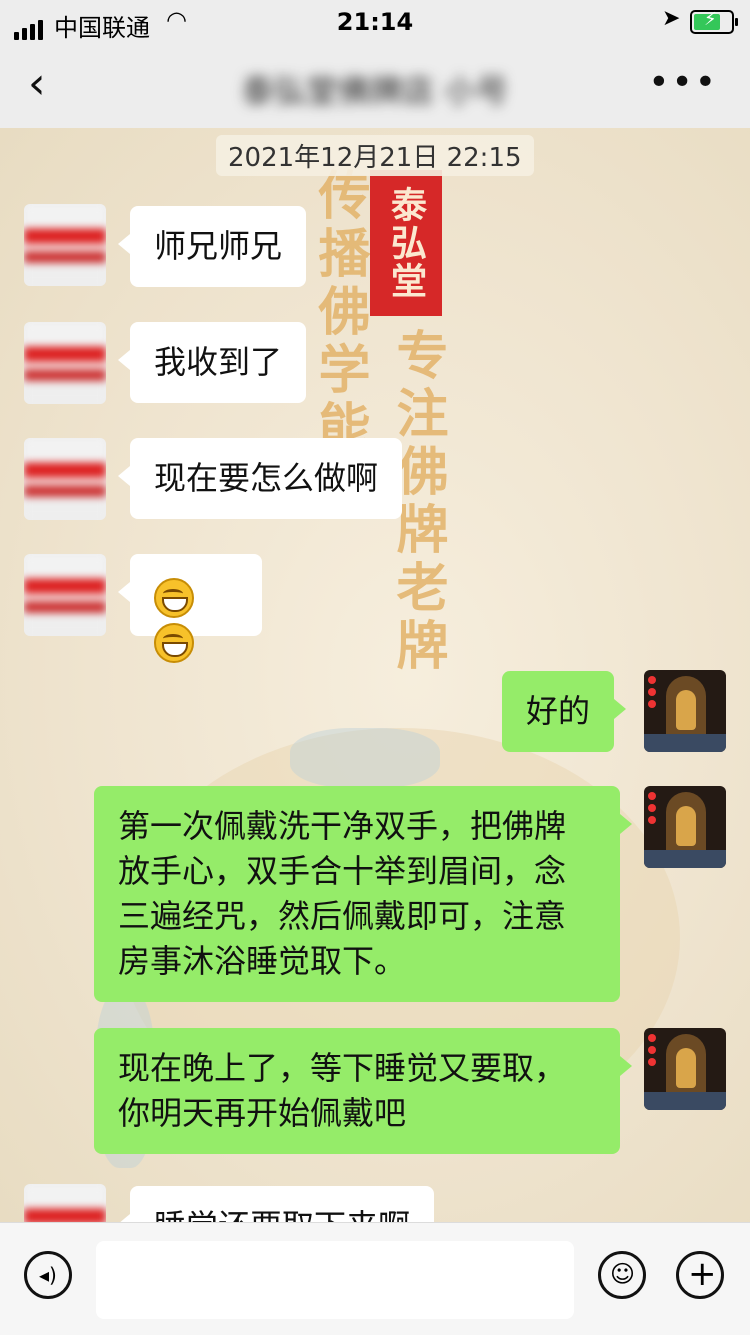 The image size is (750, 1335). Describe the element at coordinates (710, 19) in the screenshot. I see `charging-bolt-icon: ⚡` at that location.